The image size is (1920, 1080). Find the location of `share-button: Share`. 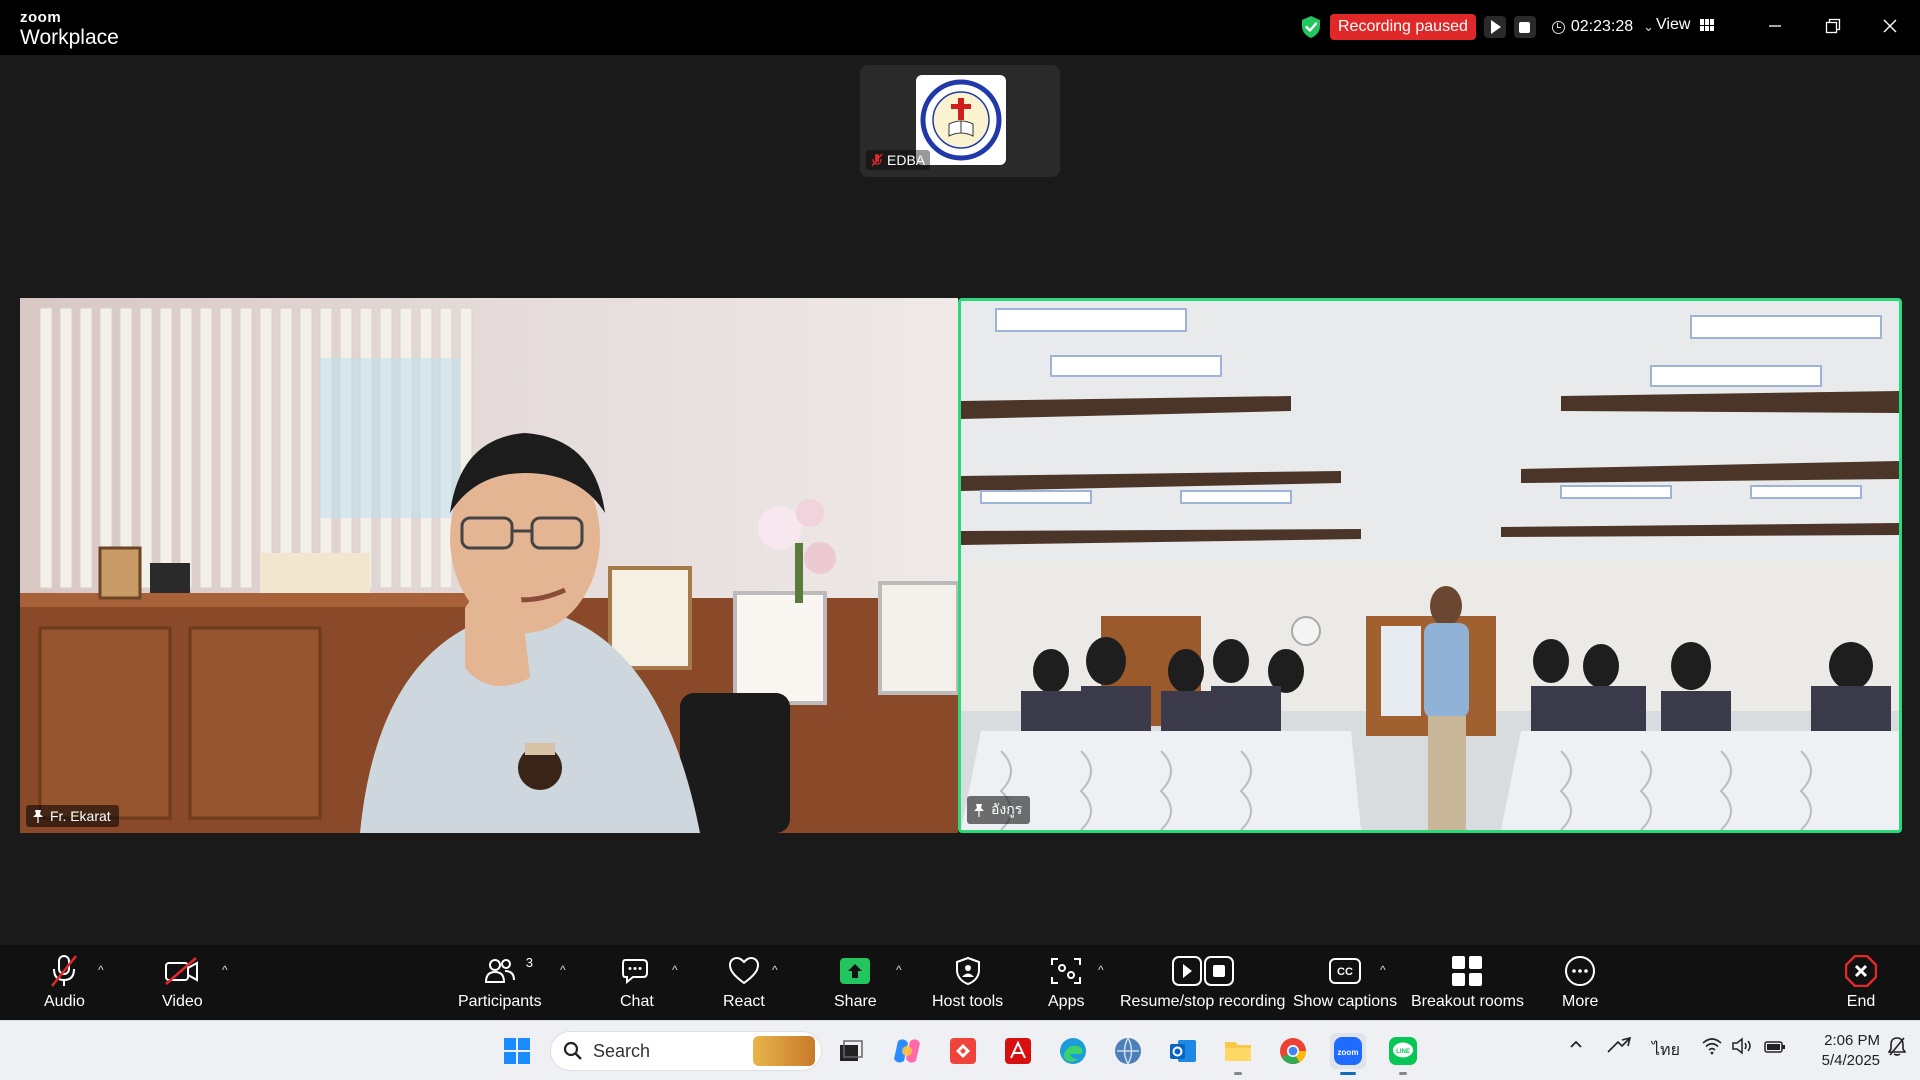

share-button: Share is located at coordinates (855, 982).